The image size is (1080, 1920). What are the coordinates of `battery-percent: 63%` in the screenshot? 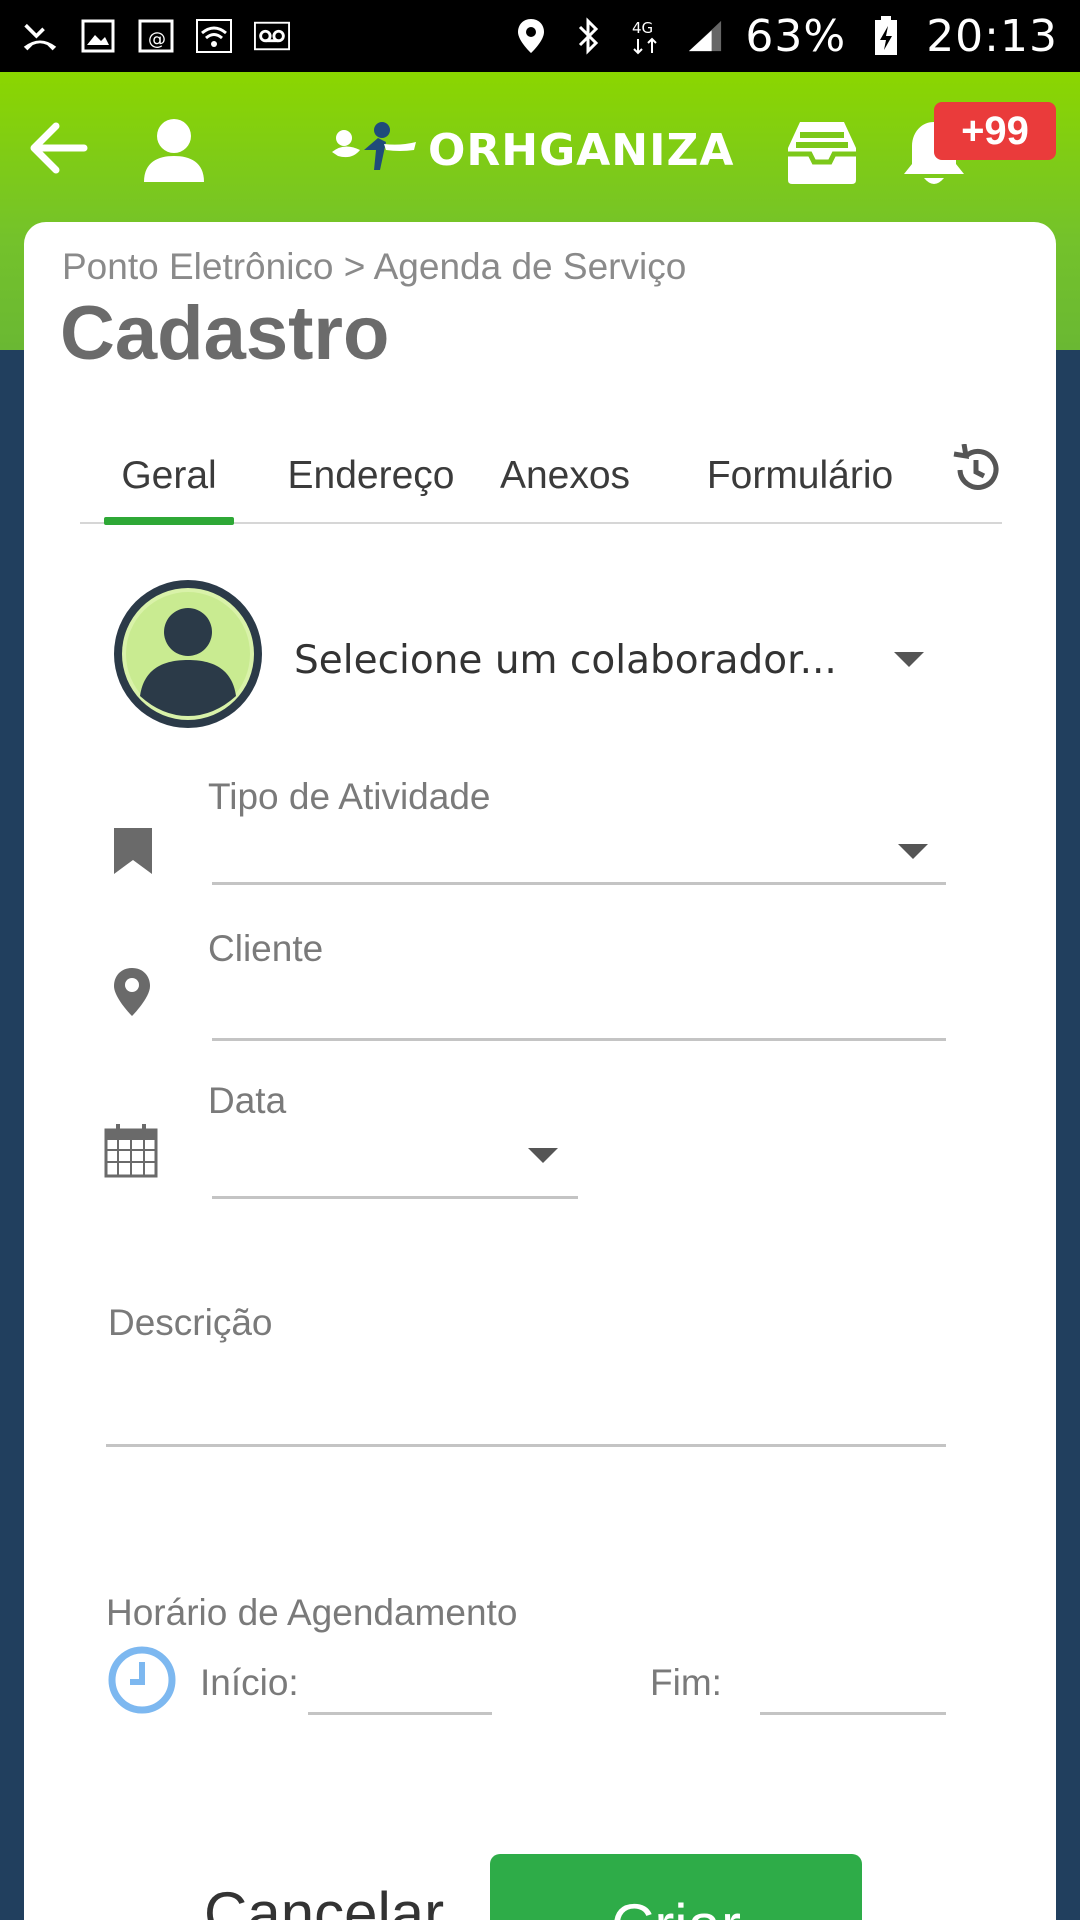 It's located at (796, 36).